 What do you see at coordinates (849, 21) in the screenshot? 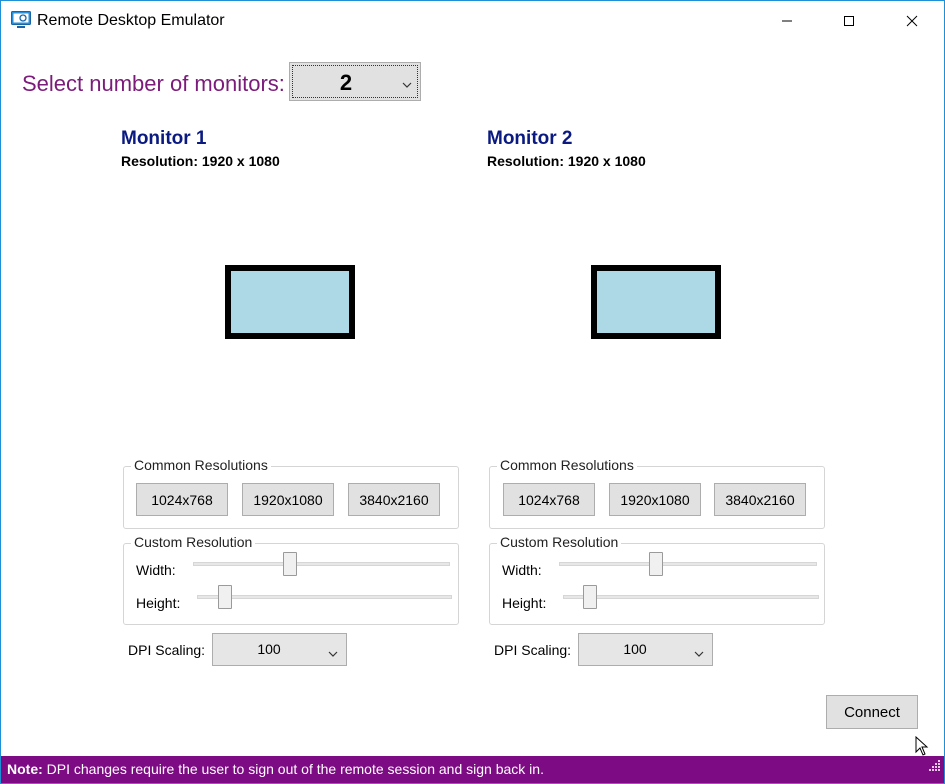
I see `maximize-icon` at bounding box center [849, 21].